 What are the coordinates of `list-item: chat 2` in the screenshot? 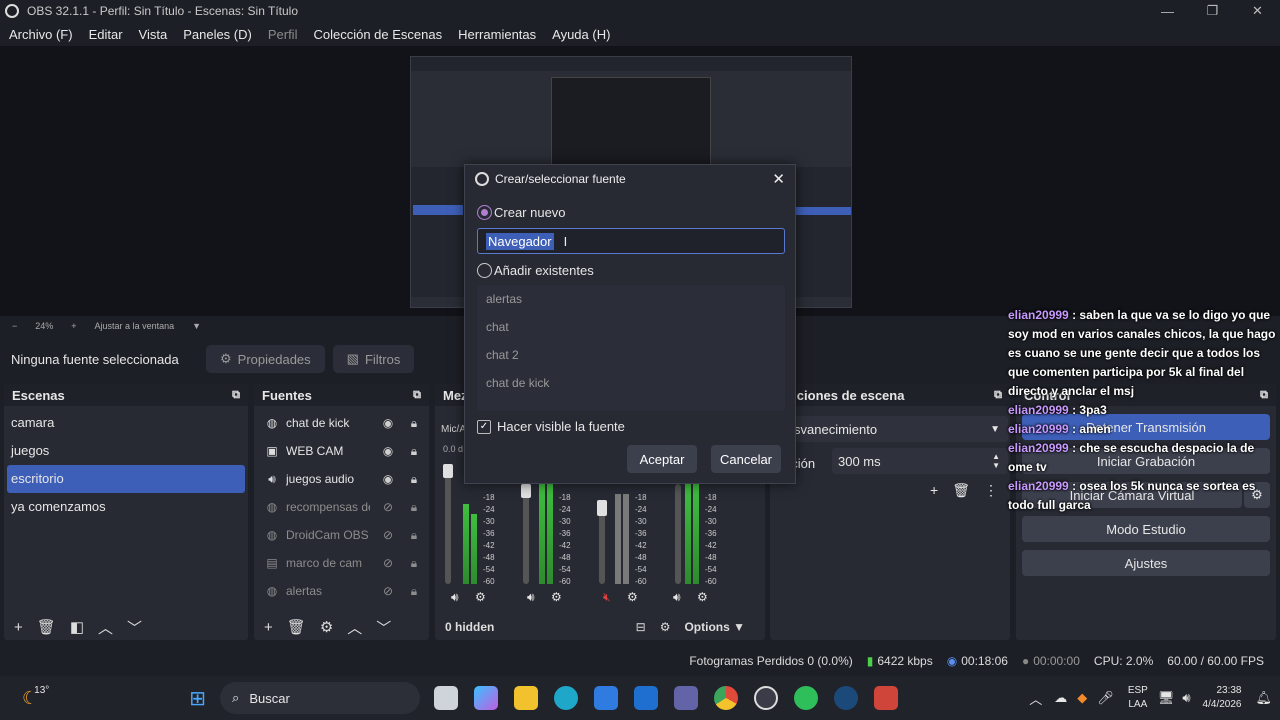 It's located at (631, 355).